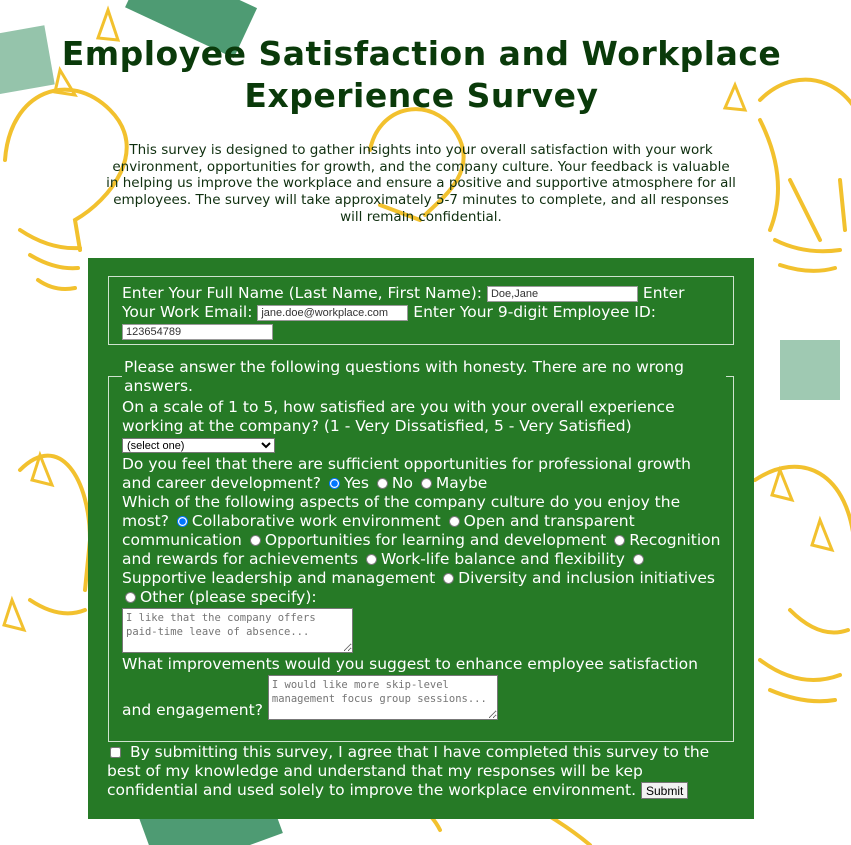 The image size is (851, 845). I want to click on radio-work-life, so click(371, 559).